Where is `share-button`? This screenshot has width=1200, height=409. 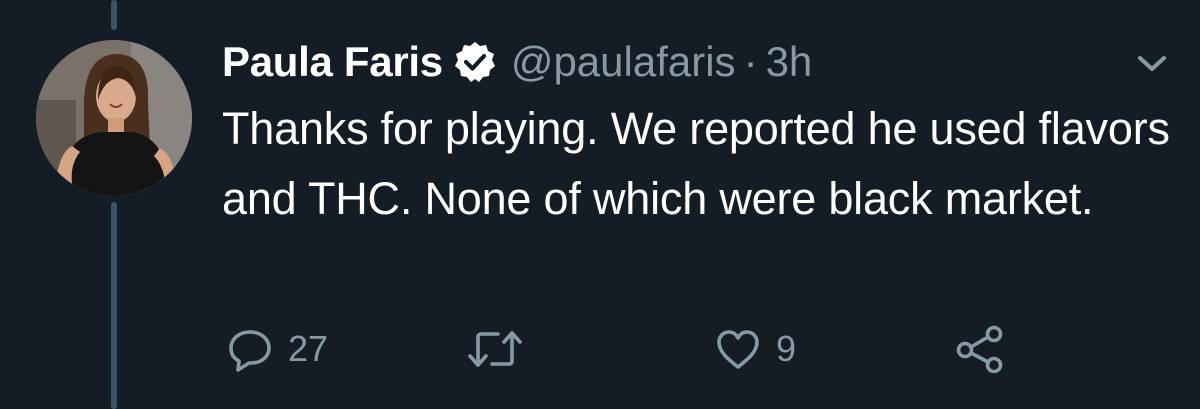 share-button is located at coordinates (987, 349).